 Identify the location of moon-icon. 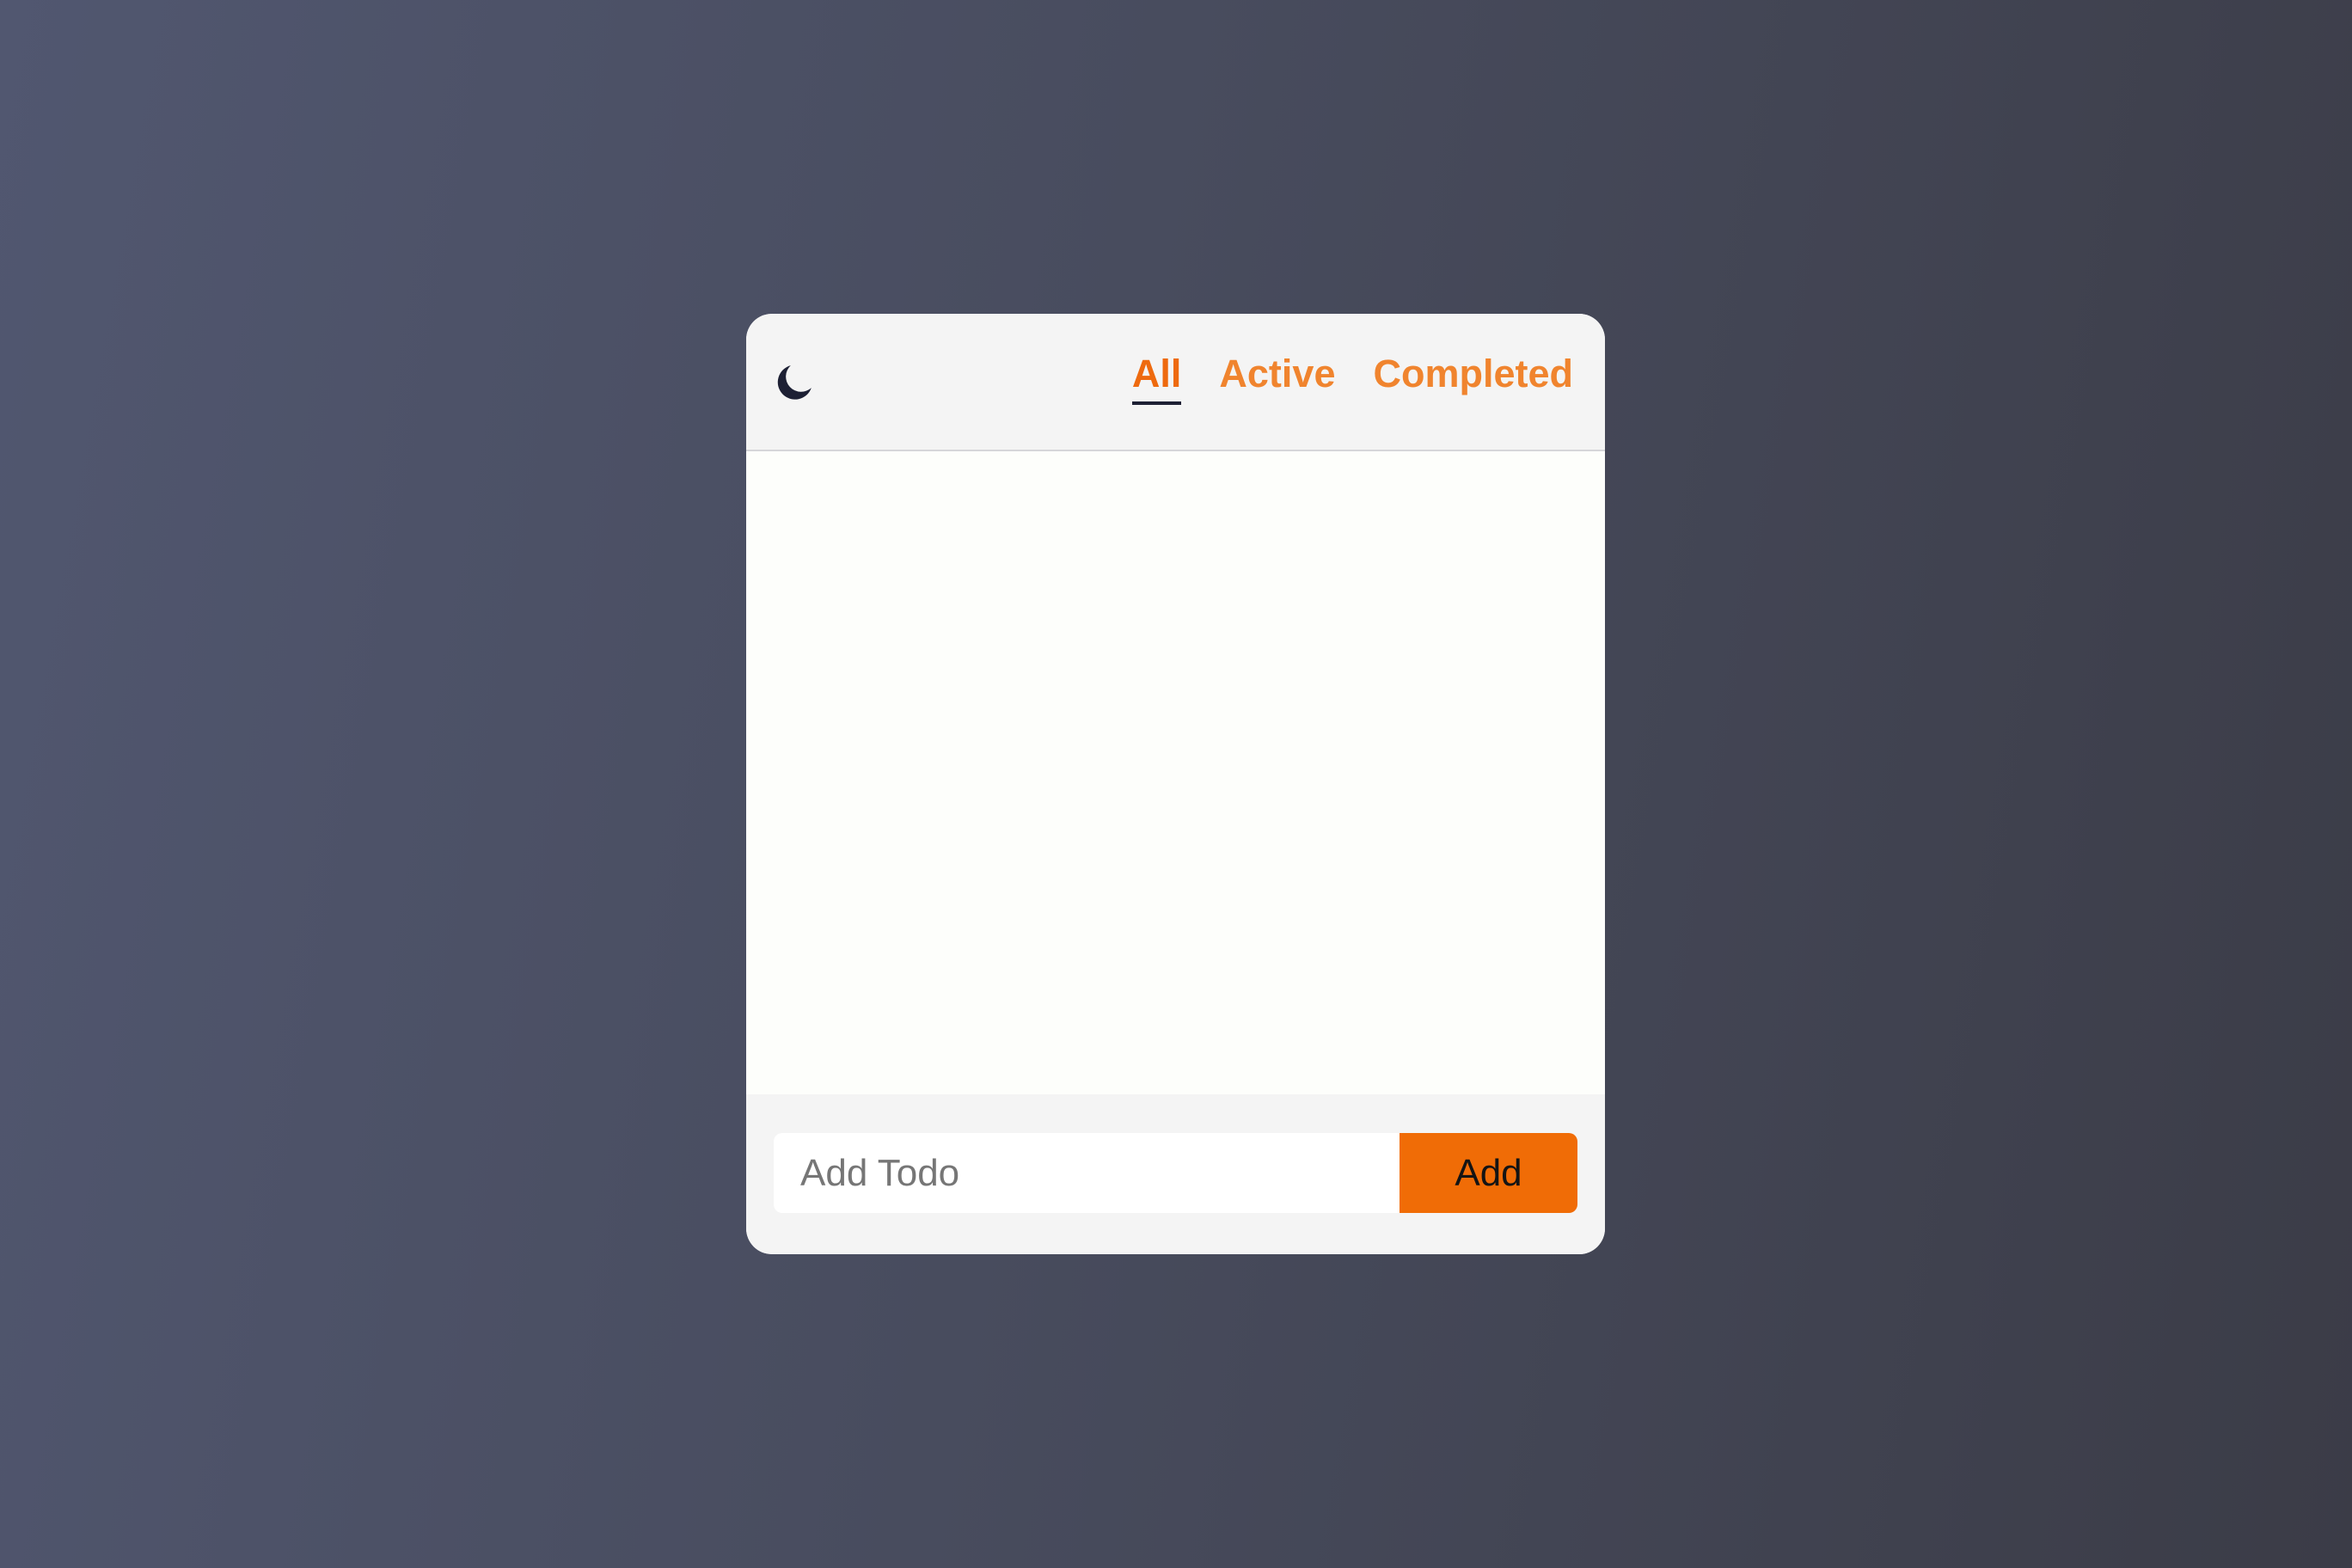
(794, 382).